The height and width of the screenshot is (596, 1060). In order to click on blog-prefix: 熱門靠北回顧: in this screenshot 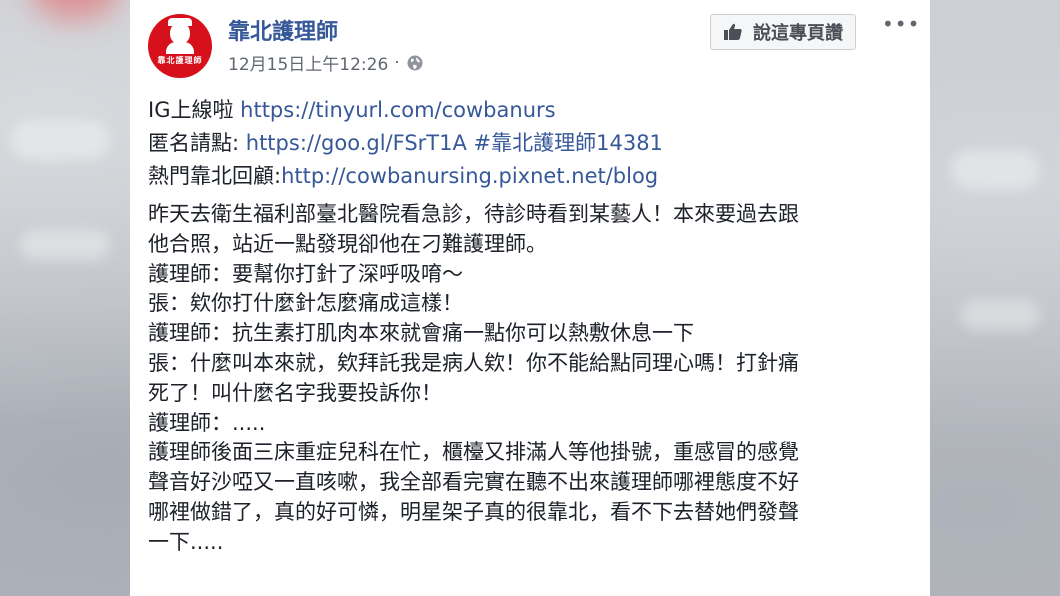, I will do `click(215, 176)`.